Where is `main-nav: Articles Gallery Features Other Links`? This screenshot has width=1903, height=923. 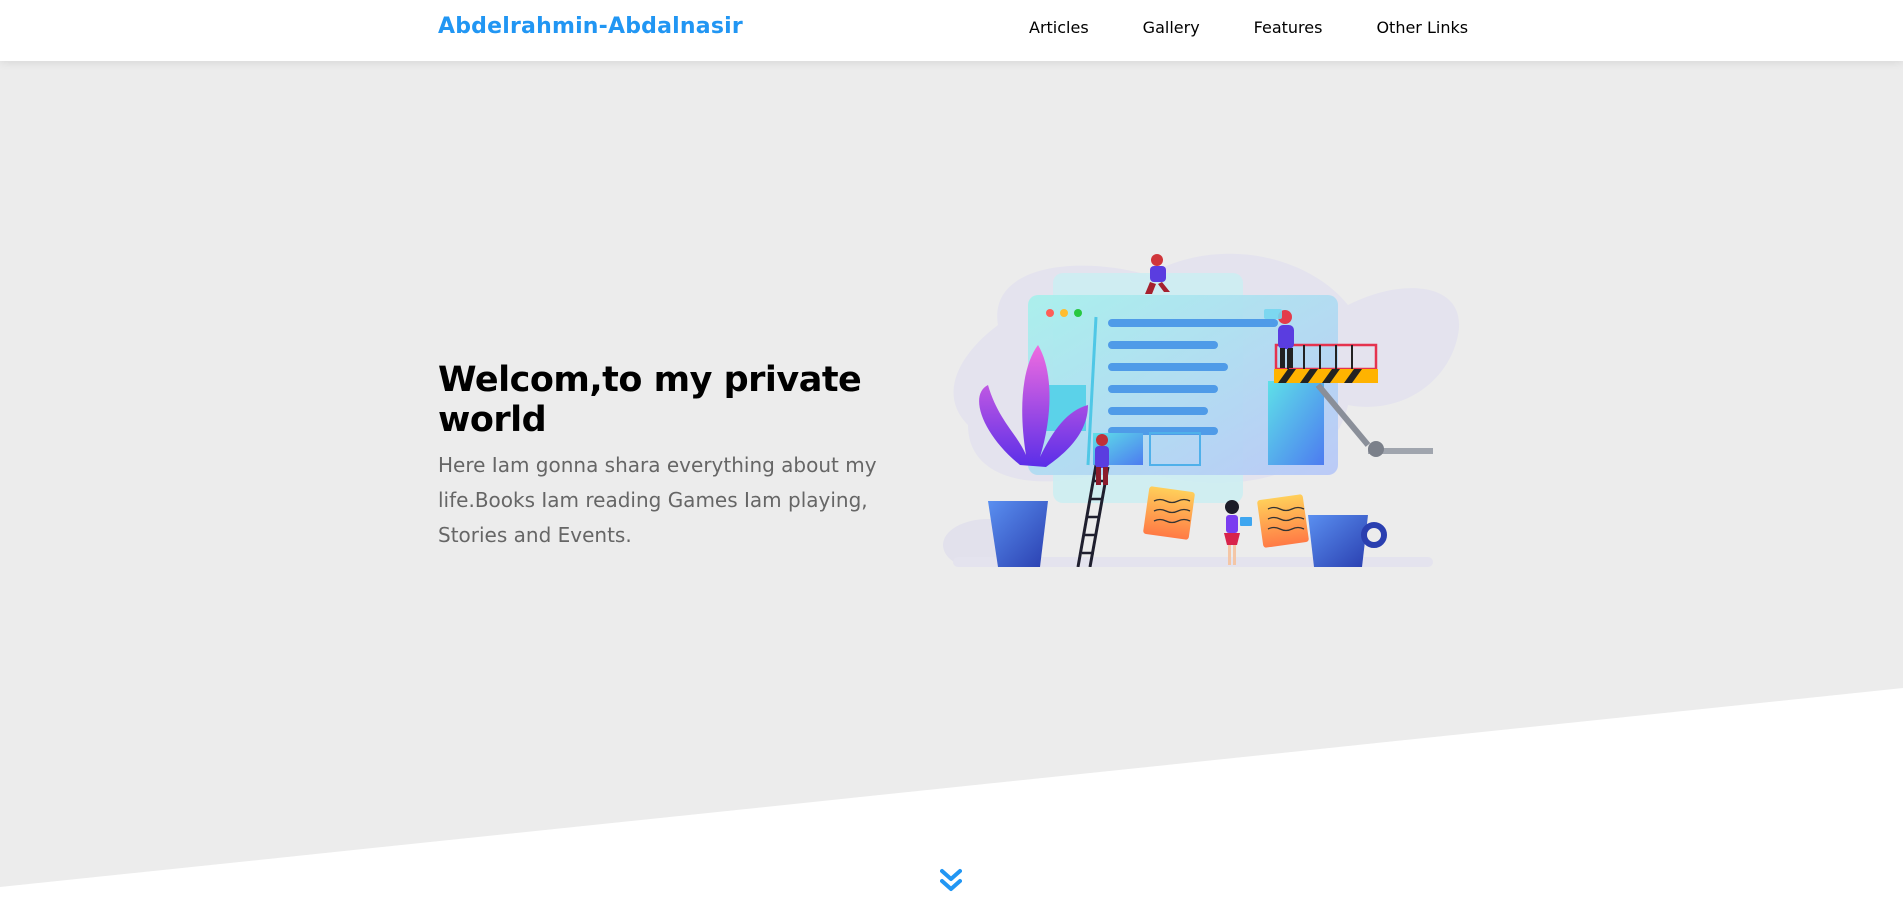 main-nav: Articles Gallery Features Other Links is located at coordinates (1248, 30).